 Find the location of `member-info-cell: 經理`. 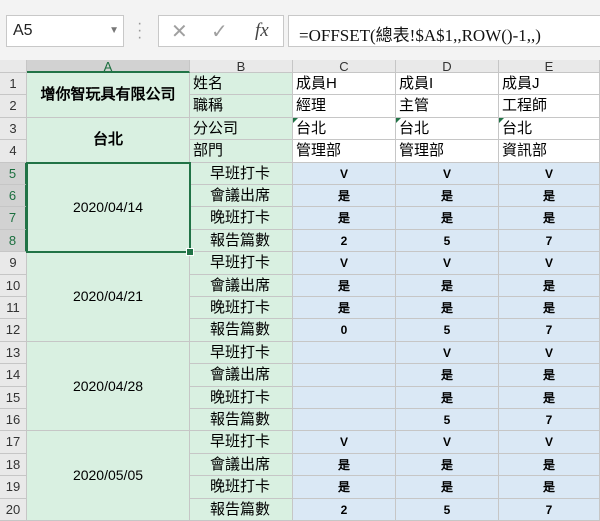

member-info-cell: 經理 is located at coordinates (344, 106).